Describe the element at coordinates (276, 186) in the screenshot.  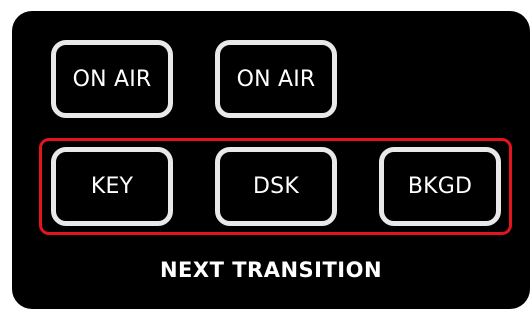
I see `dsk-button: DSK` at that location.